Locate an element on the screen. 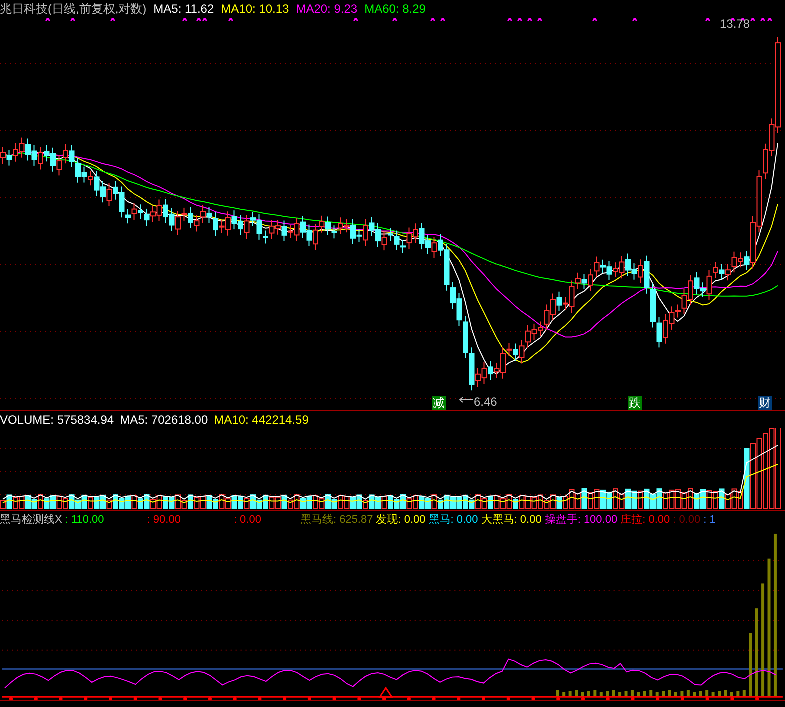 The width and height of the screenshot is (785, 707). indicator-value: : 110.00 is located at coordinates (84, 520).